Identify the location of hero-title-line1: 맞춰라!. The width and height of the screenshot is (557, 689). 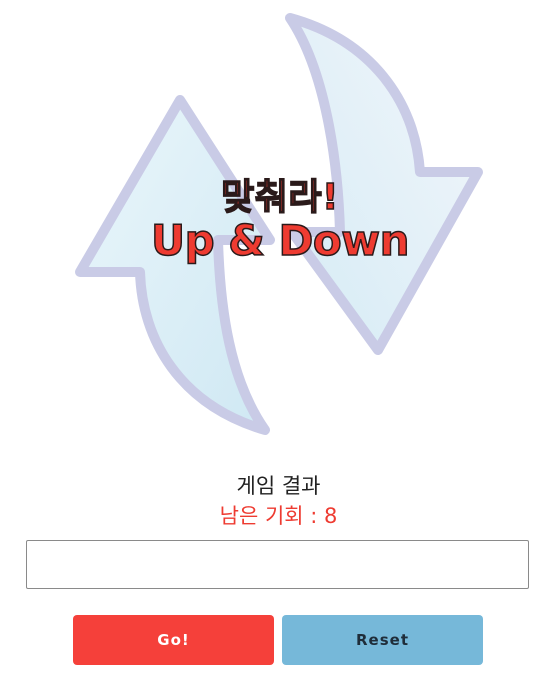
(279, 197).